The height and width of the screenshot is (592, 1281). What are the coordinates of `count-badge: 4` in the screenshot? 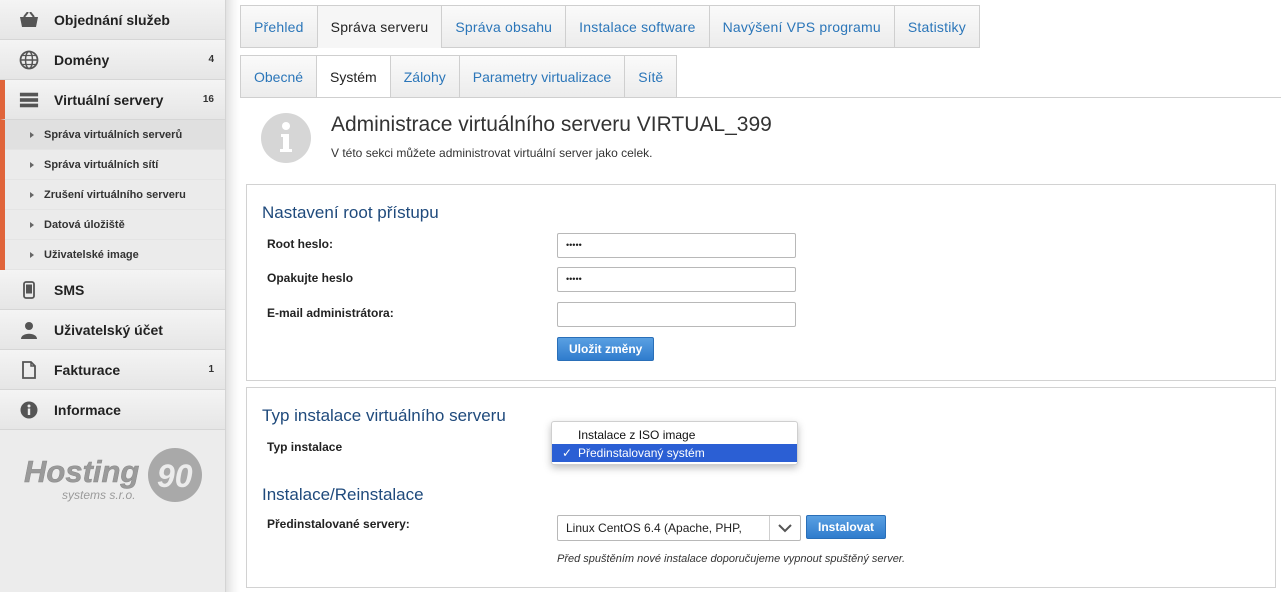 It's located at (211, 59).